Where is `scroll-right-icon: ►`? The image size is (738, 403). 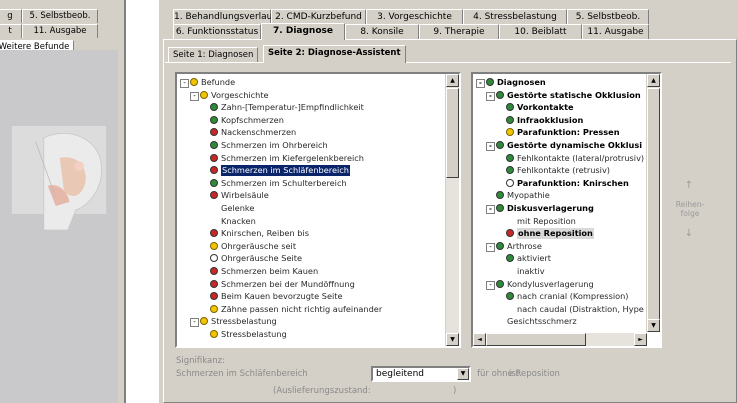 scroll-right-icon: ► is located at coordinates (640, 339).